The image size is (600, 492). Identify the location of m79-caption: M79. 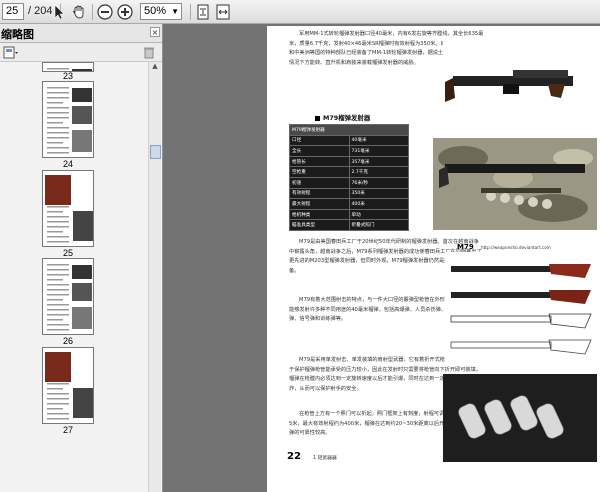
(465, 247).